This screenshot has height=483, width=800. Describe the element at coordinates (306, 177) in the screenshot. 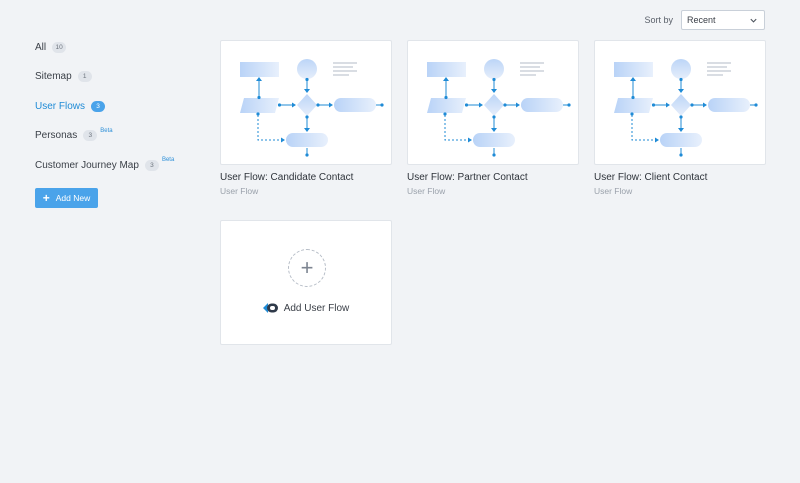

I see `card-title: User Flow: Candidate Contact` at that location.